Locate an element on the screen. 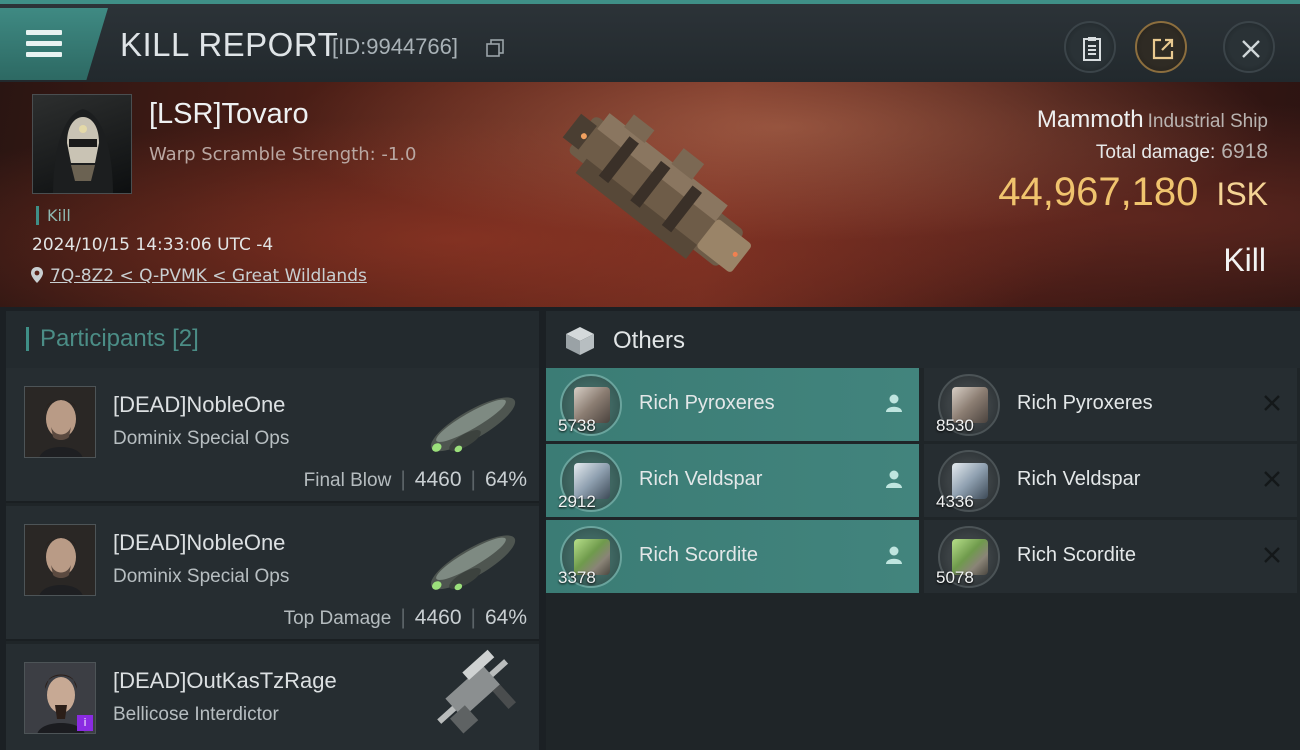 This screenshot has width=1300, height=750. loot-item-dropped: 5738 Rich Pyroxeres is located at coordinates (732, 404).